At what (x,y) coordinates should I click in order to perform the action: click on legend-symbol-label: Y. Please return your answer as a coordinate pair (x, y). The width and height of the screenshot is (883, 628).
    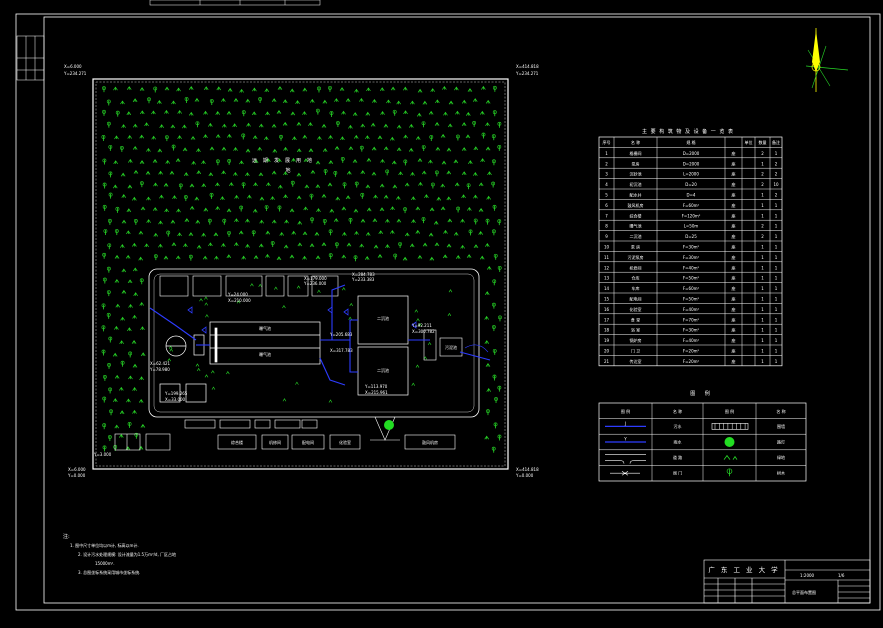
    Looking at the image, I should click on (625, 439).